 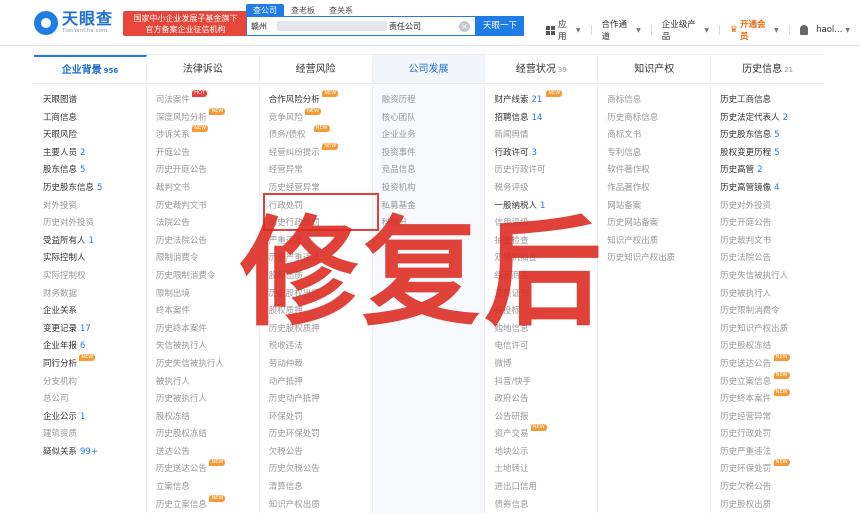 I want to click on list-item: 历史法定代表人 2, so click(x=772, y=119).